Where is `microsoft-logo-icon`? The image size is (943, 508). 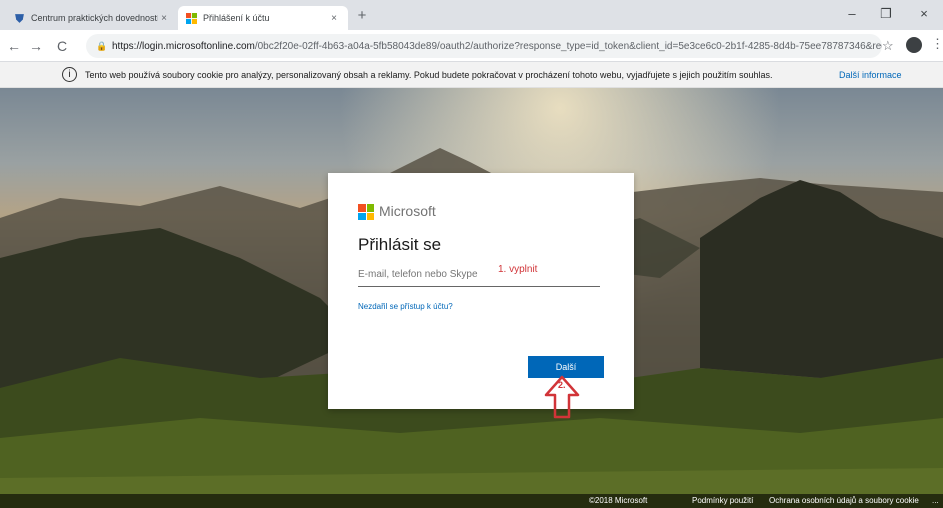
microsoft-logo-icon is located at coordinates (366, 212).